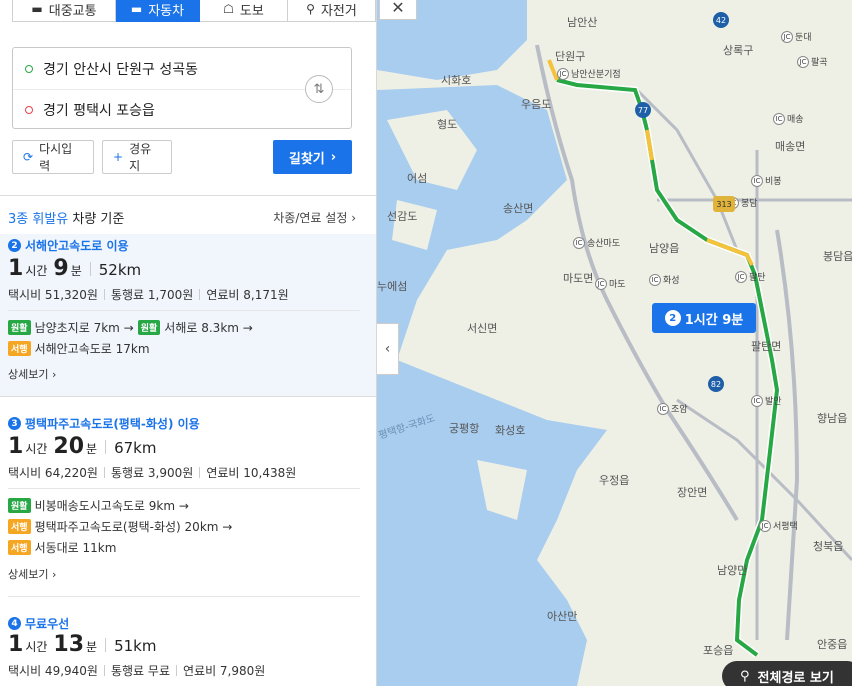  I want to click on place-label: 아산만, so click(562, 616).